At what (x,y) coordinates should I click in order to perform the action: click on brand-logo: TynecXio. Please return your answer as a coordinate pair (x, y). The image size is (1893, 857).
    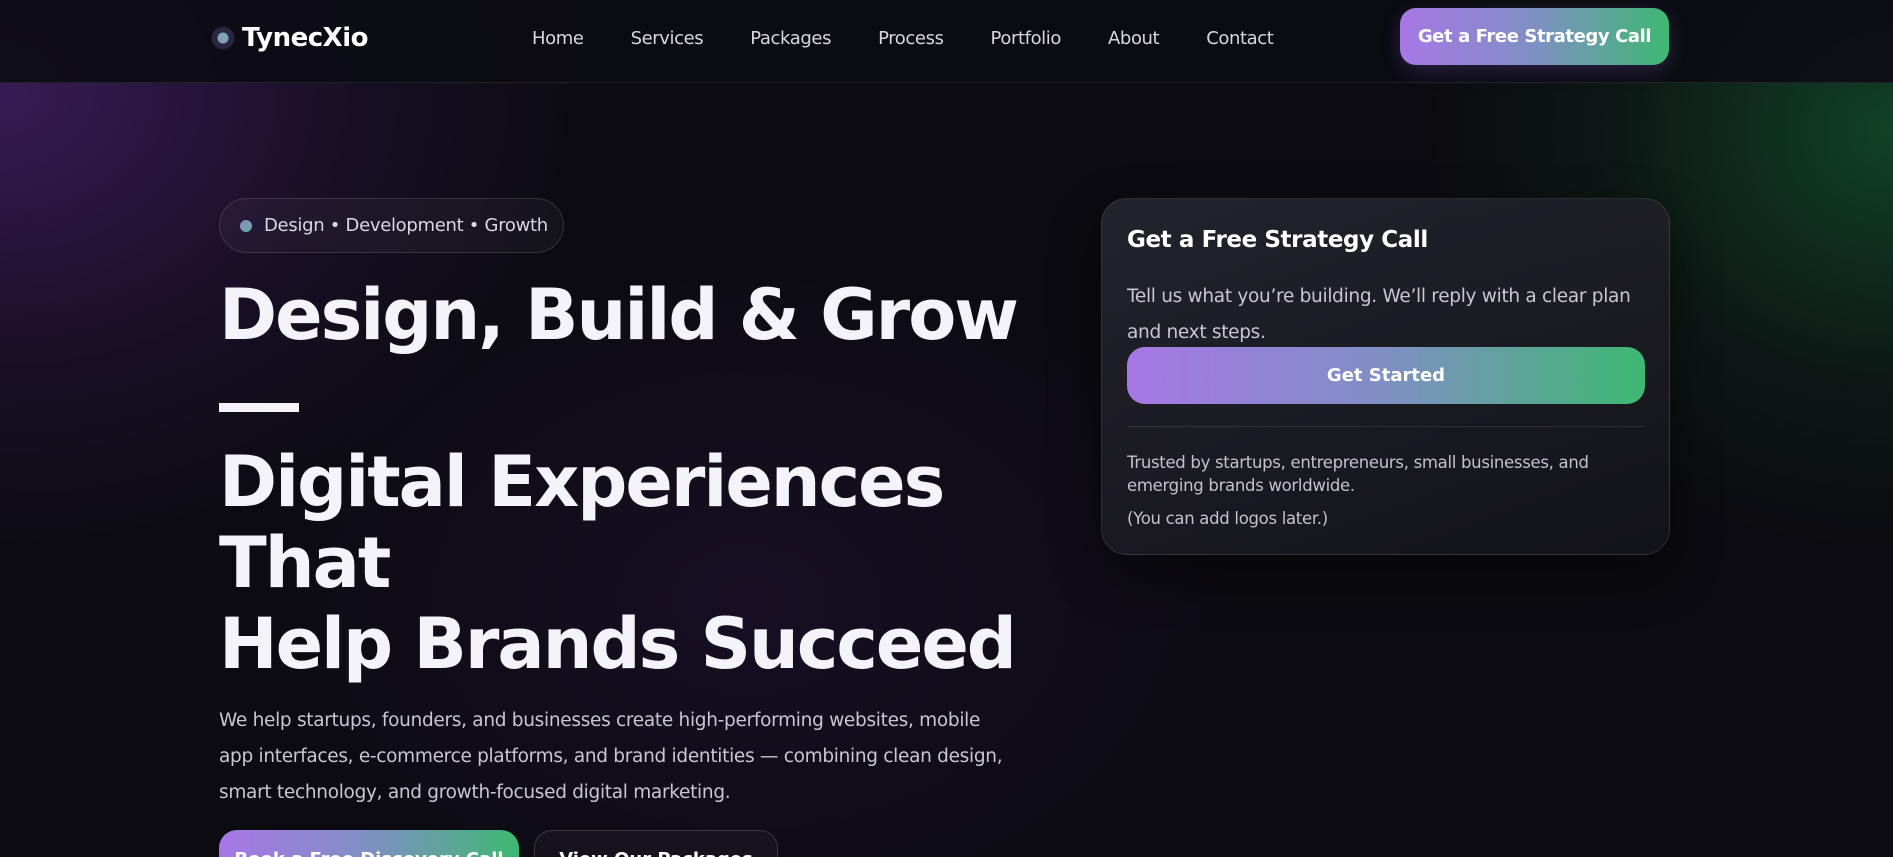
    Looking at the image, I should click on (290, 38).